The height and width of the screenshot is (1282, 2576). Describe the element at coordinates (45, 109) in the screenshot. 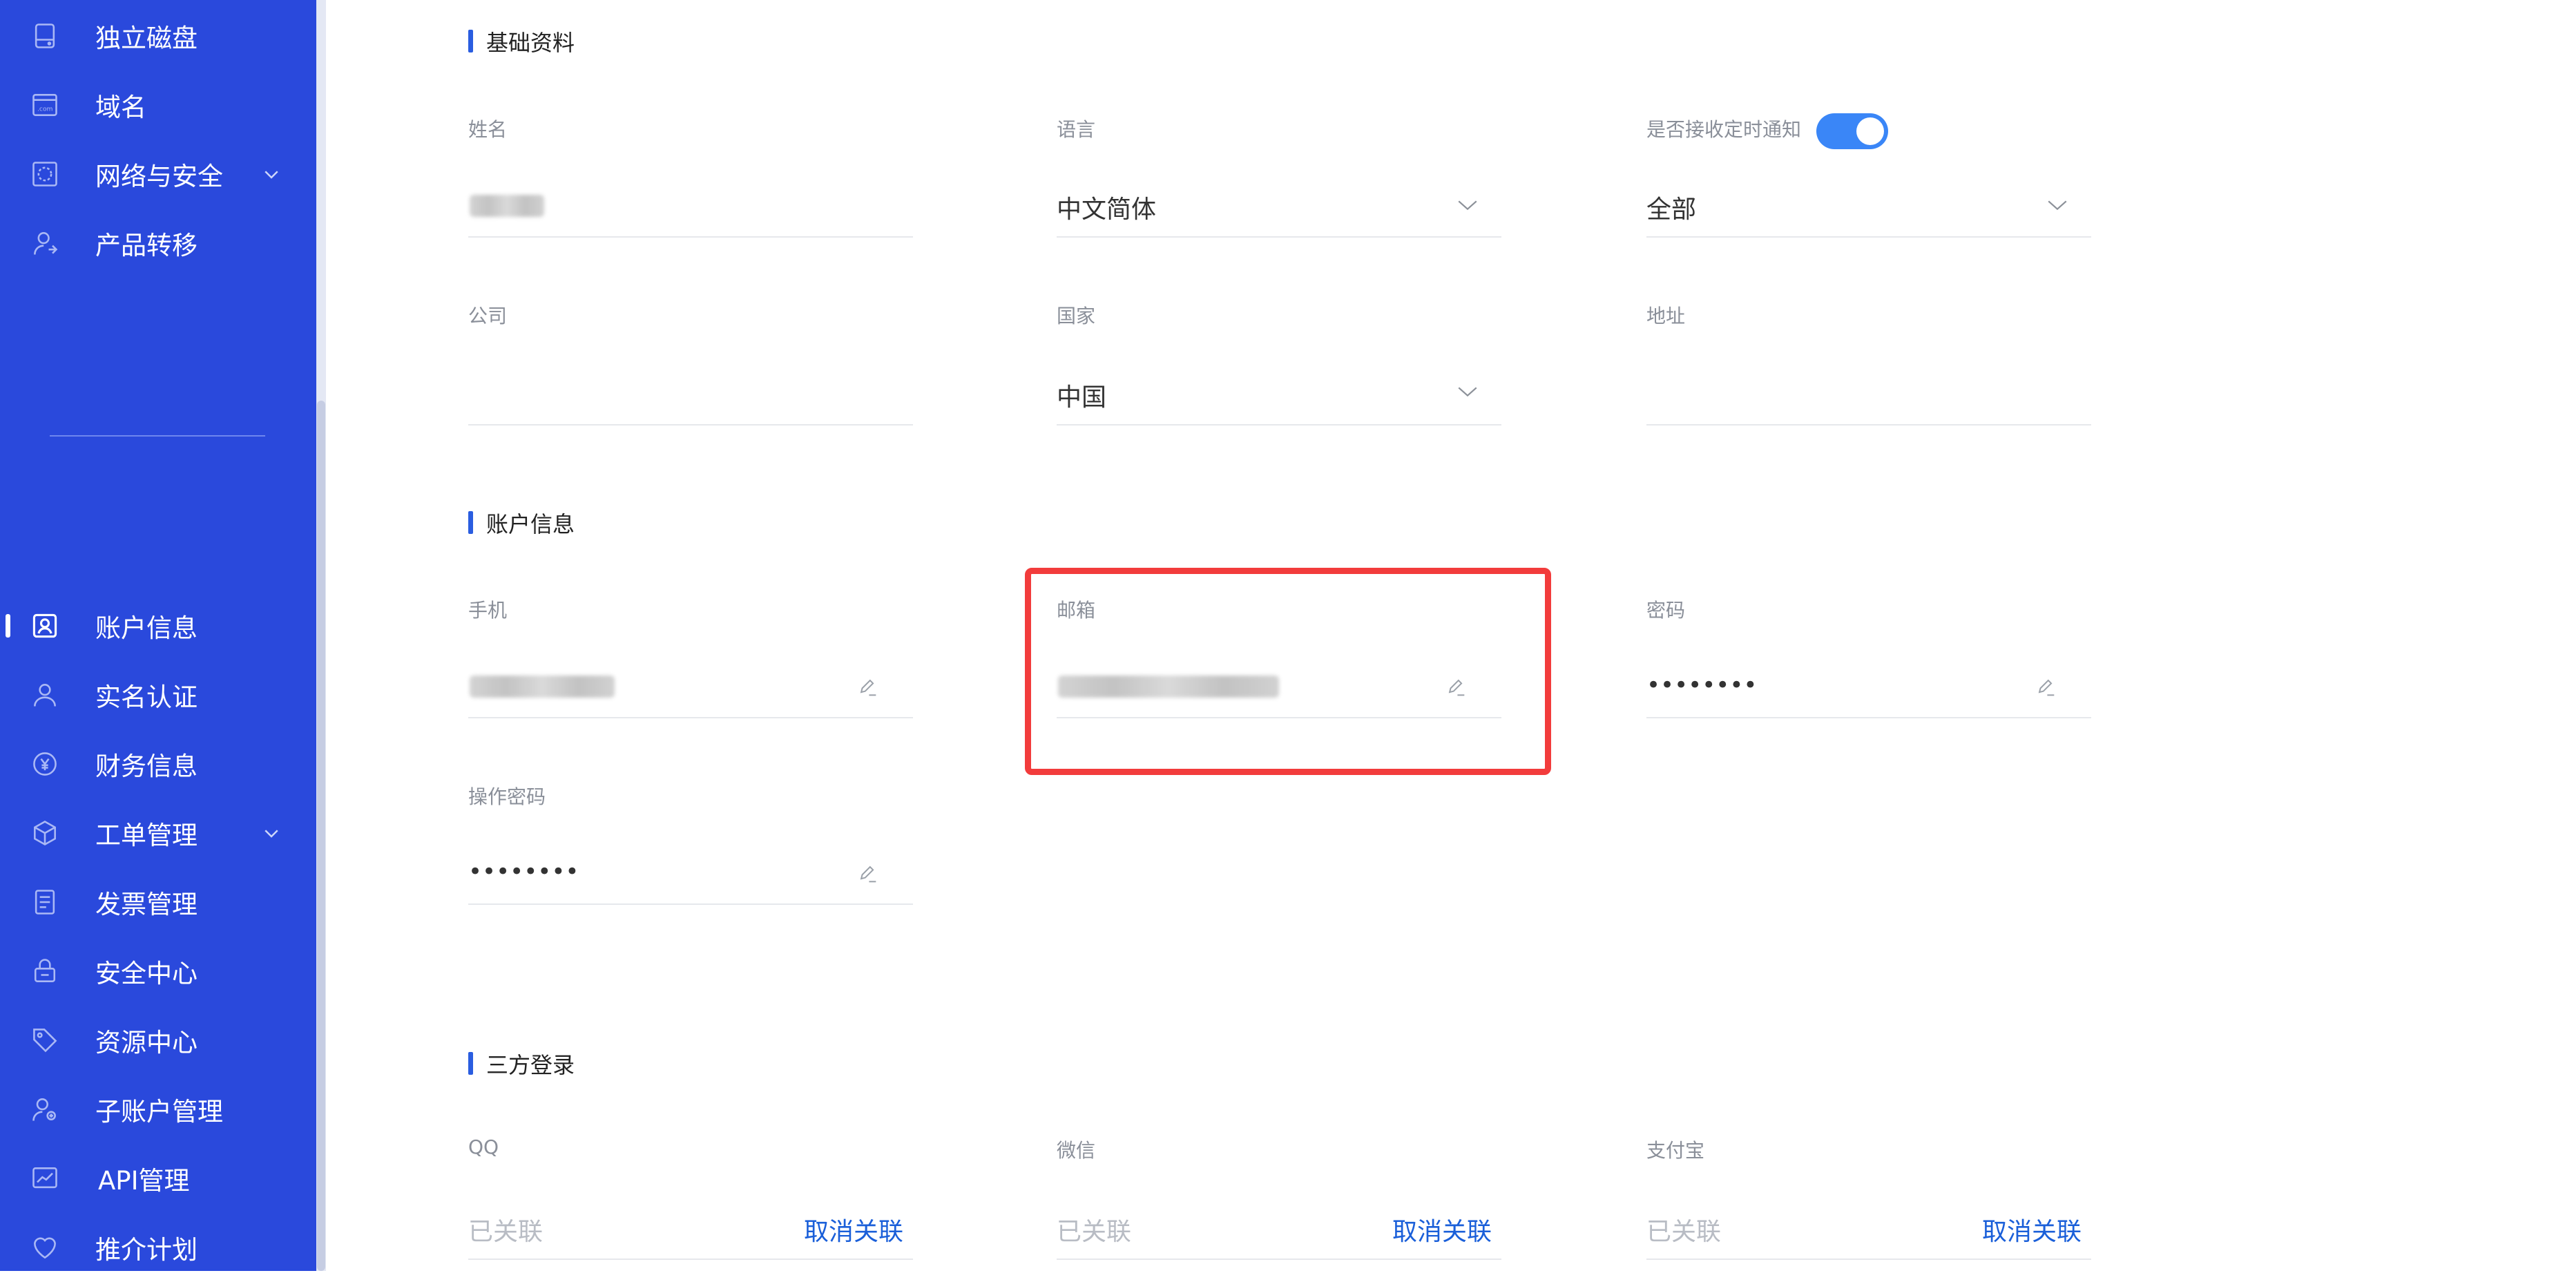

I see `svg-text: .com` at that location.